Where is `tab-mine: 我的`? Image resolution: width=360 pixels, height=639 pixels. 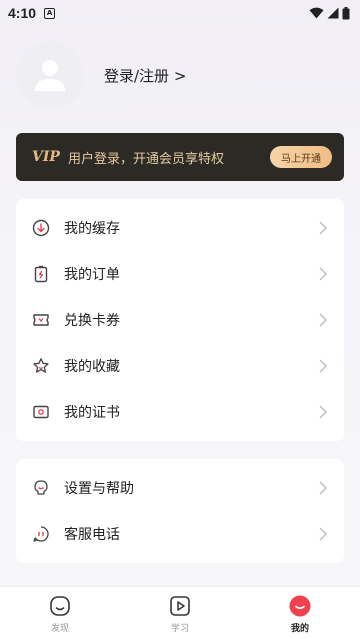
tab-mine: 我的 is located at coordinates (300, 613).